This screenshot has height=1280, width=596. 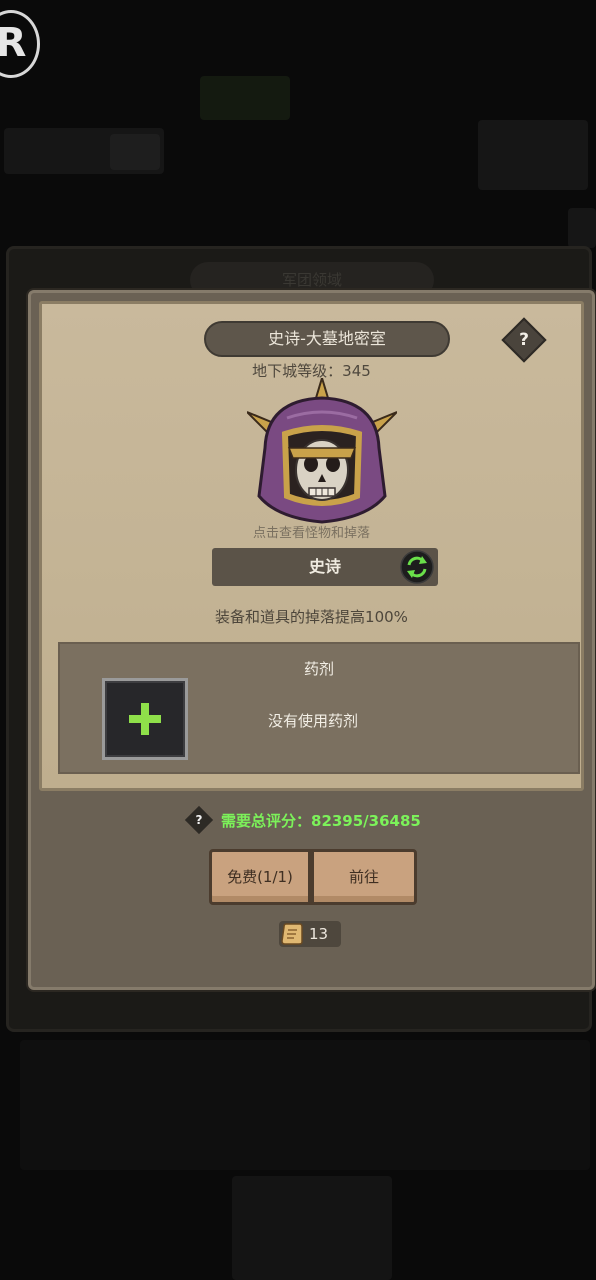 What do you see at coordinates (135, 152) in the screenshot?
I see `bg-button` at bounding box center [135, 152].